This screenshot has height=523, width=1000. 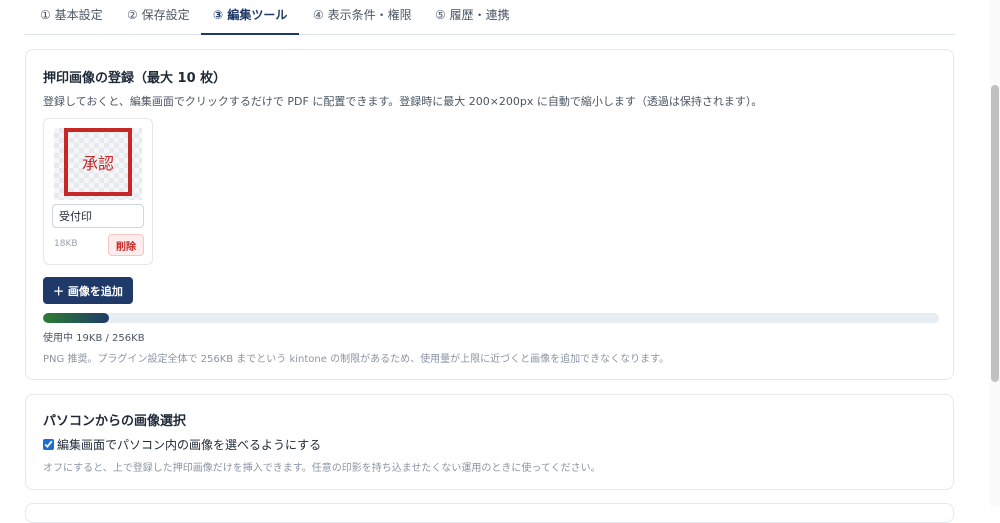 I want to click on pc-image-checkbox-row: 編集画面でパソコン内の画像を選べるようにする, so click(x=182, y=444).